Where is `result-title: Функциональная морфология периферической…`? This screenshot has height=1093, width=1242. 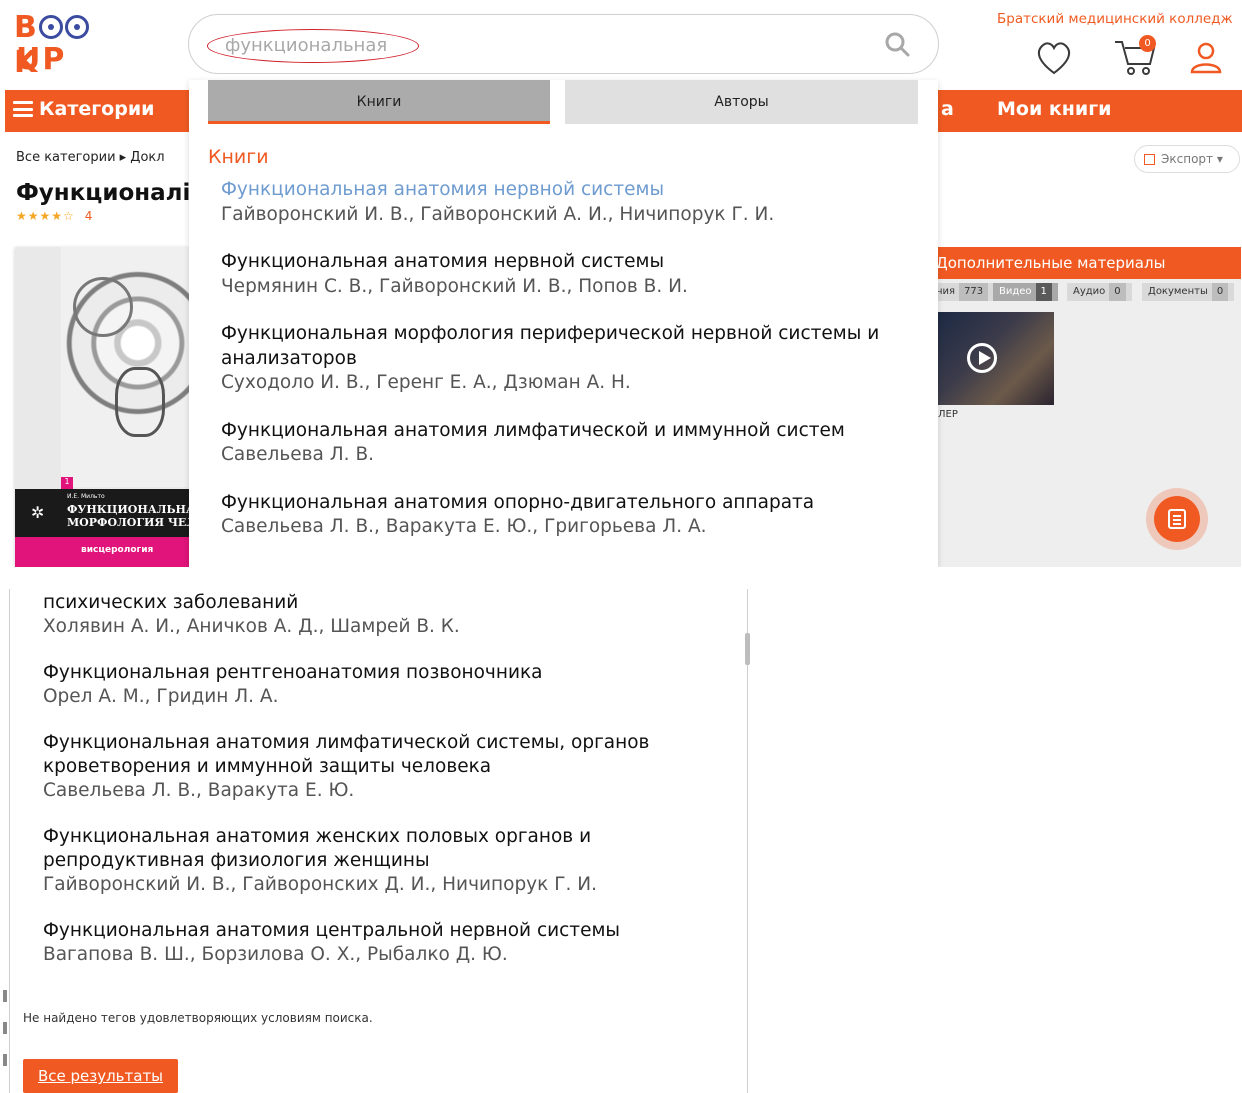 result-title: Функциональная морфология периферической… is located at coordinates (571, 346).